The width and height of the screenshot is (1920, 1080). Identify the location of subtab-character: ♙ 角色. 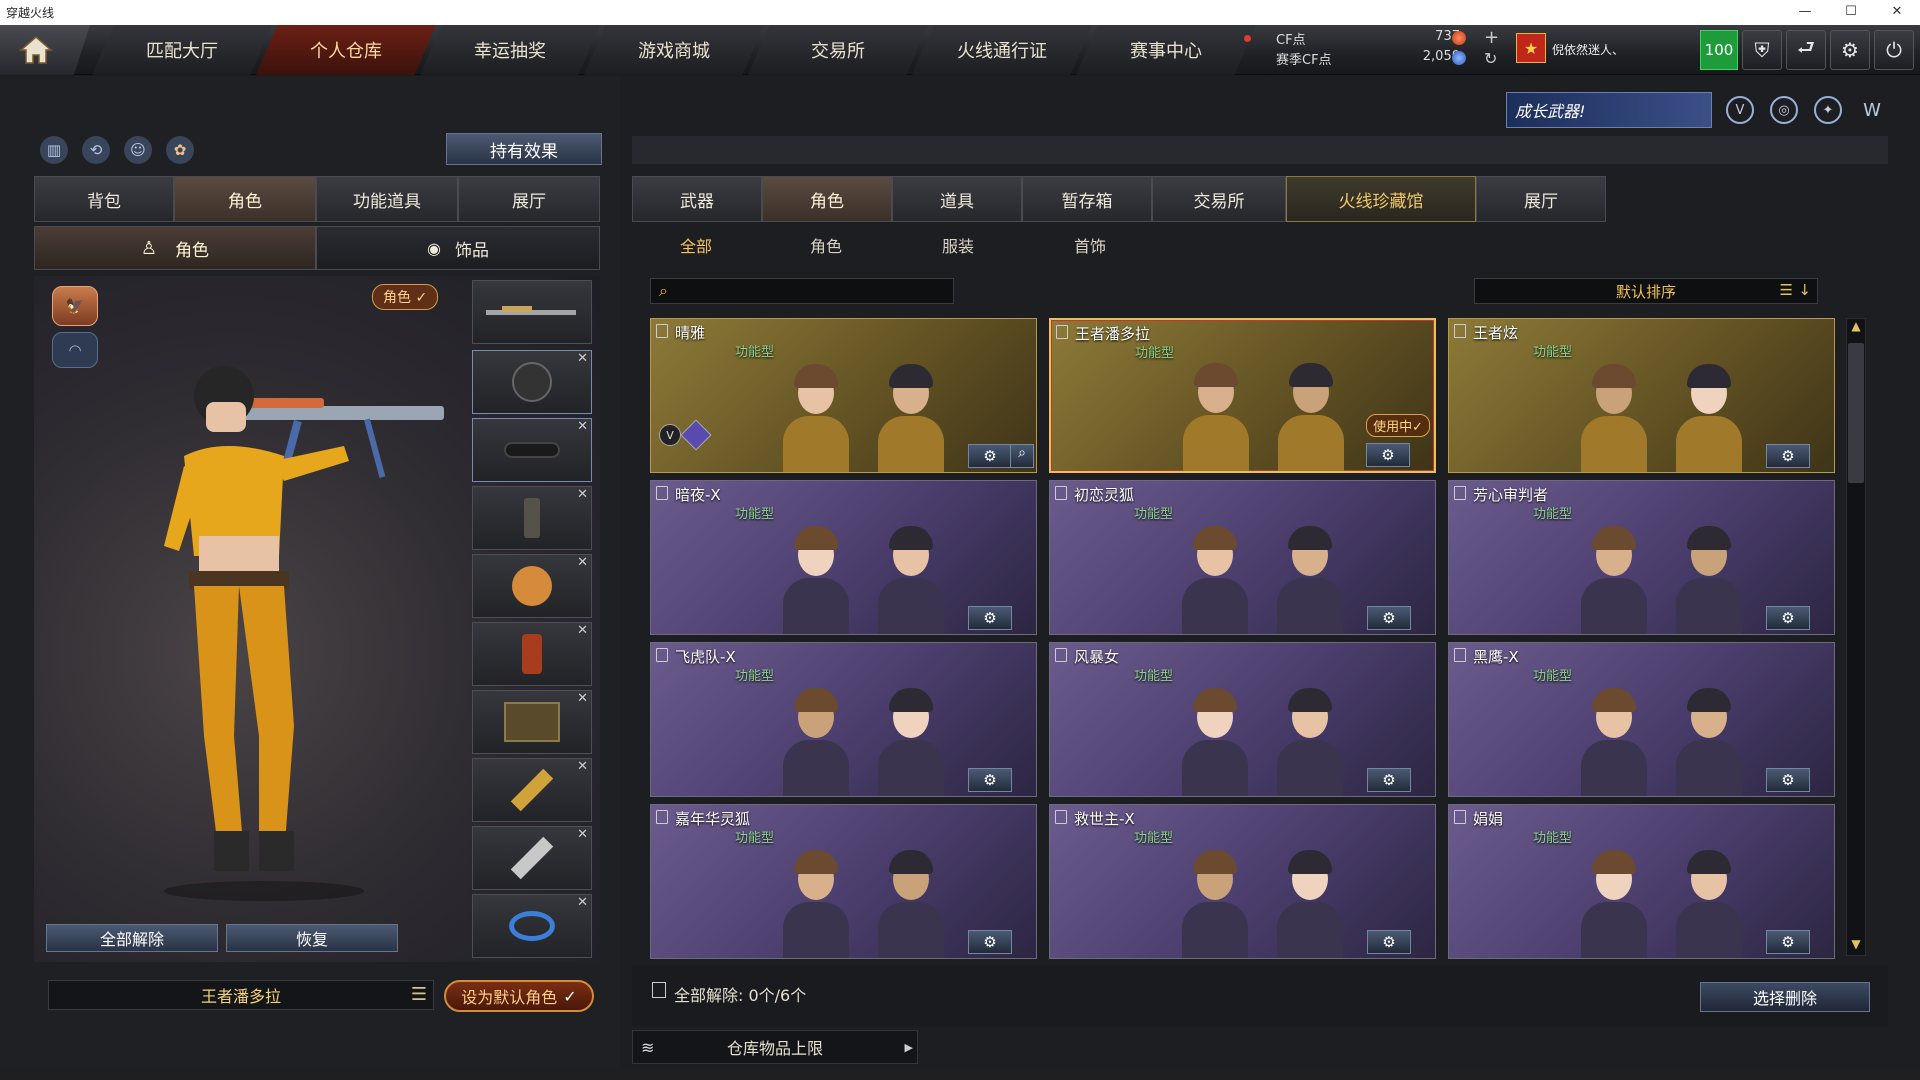
(175, 248).